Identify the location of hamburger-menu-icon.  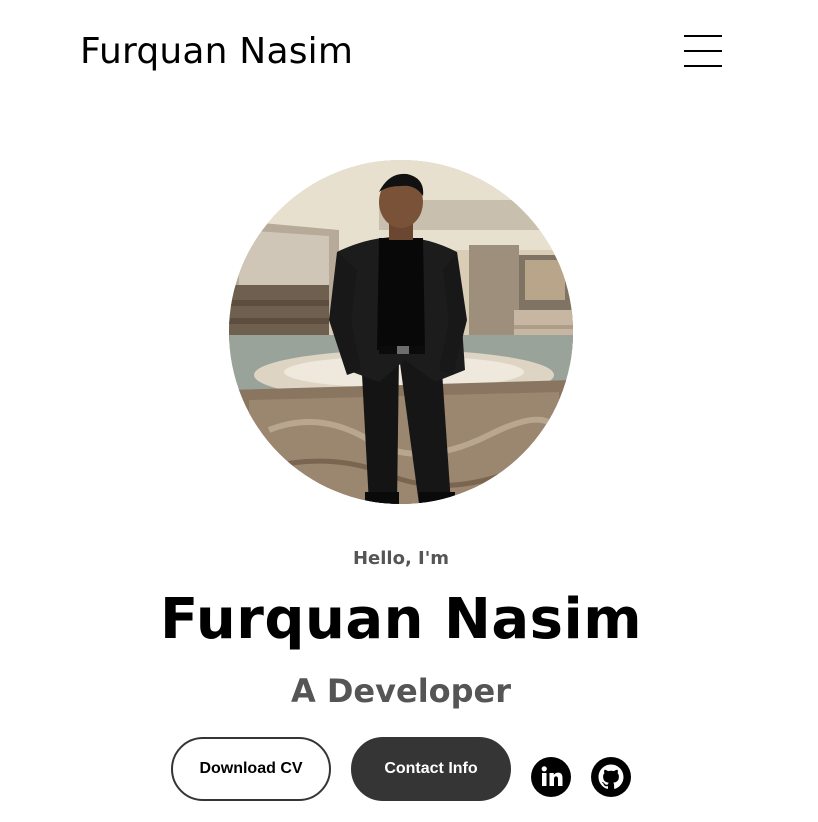
(703, 51).